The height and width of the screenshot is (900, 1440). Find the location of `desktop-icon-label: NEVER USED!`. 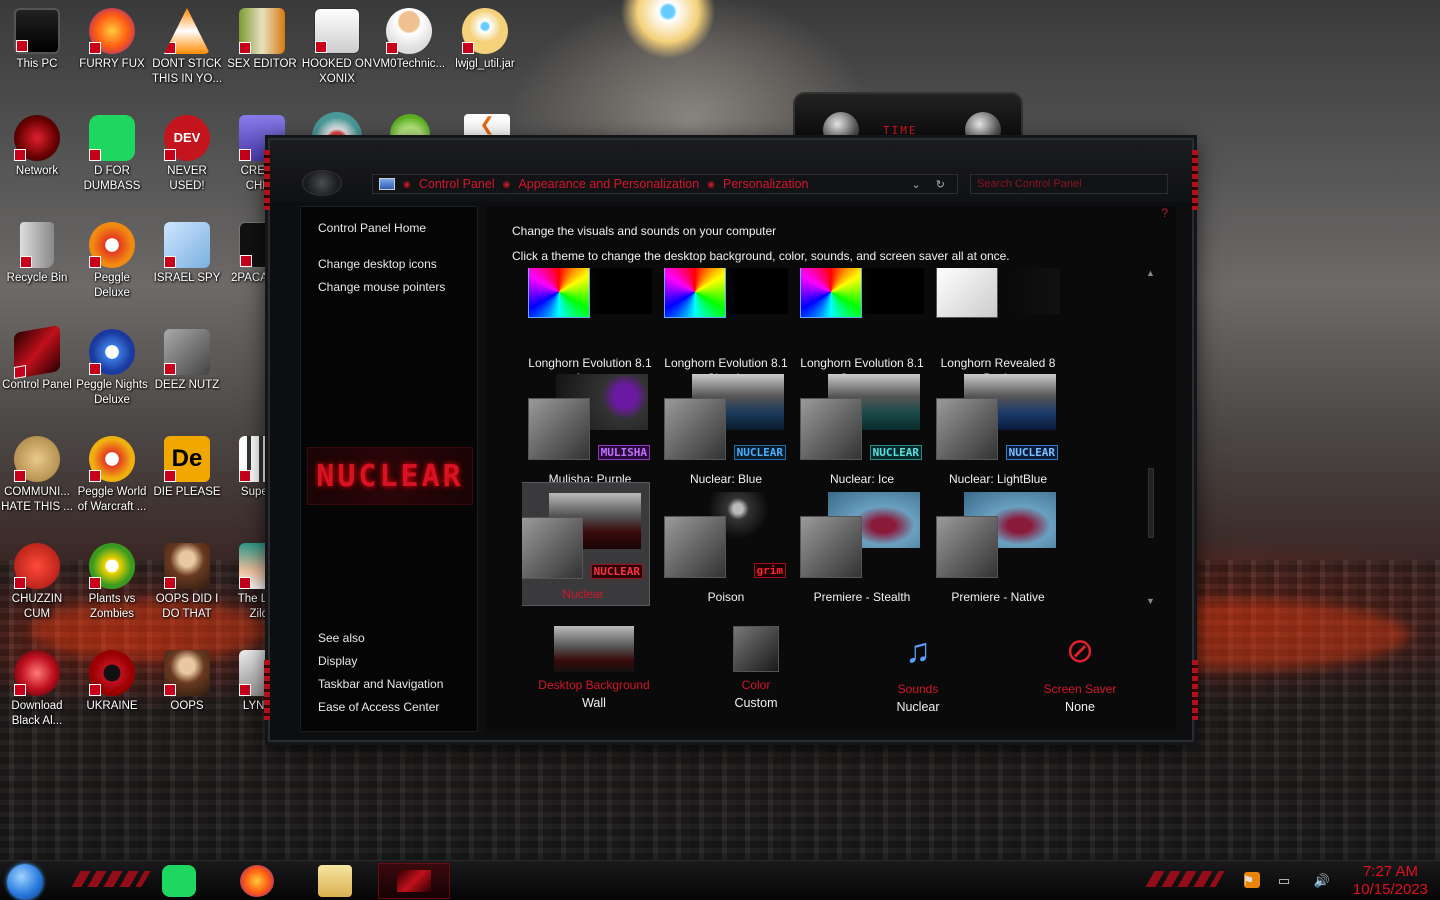

desktop-icon-label: NEVER USED! is located at coordinates (187, 178).